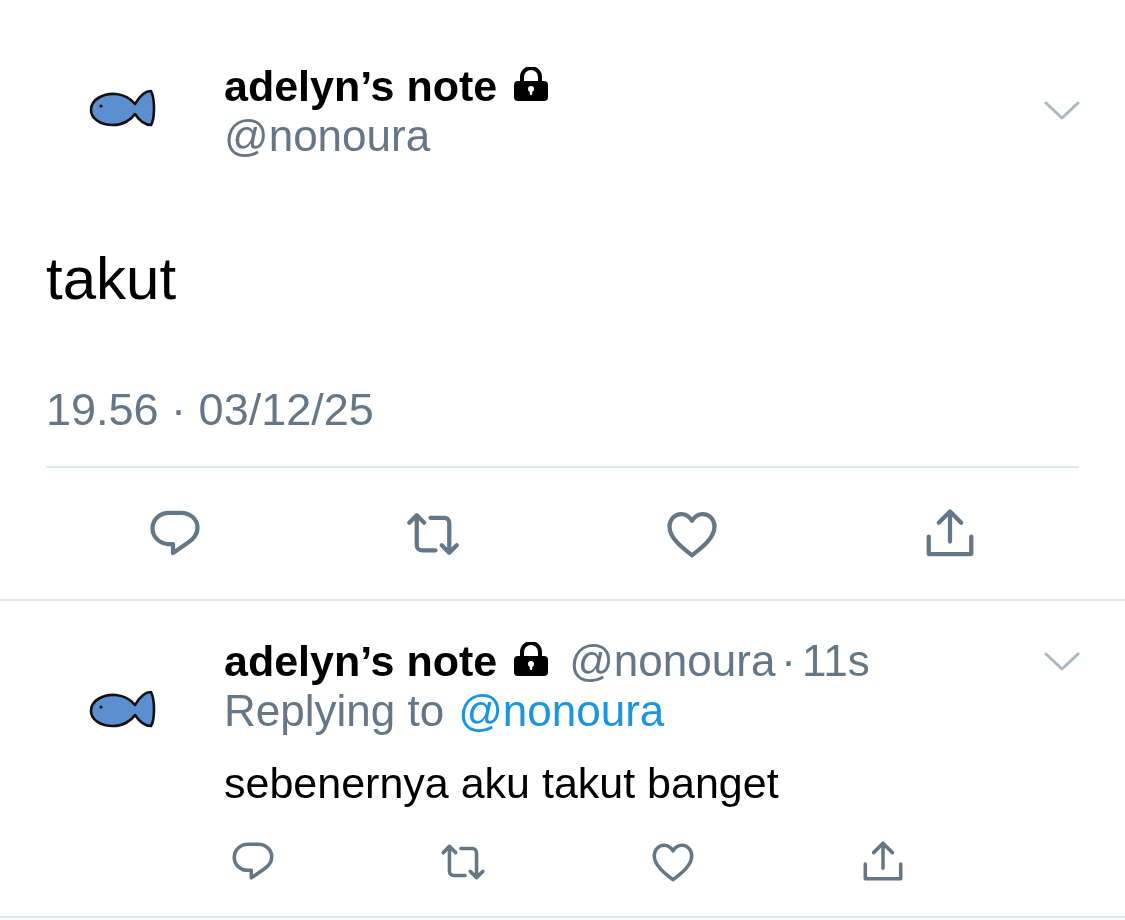 The image size is (1125, 920). Describe the element at coordinates (111, 279) in the screenshot. I see `tweet-text: takut` at that location.